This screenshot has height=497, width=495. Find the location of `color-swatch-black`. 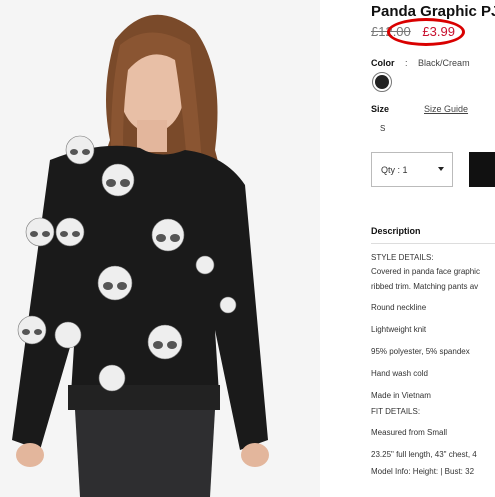

color-swatch-black is located at coordinates (382, 82).